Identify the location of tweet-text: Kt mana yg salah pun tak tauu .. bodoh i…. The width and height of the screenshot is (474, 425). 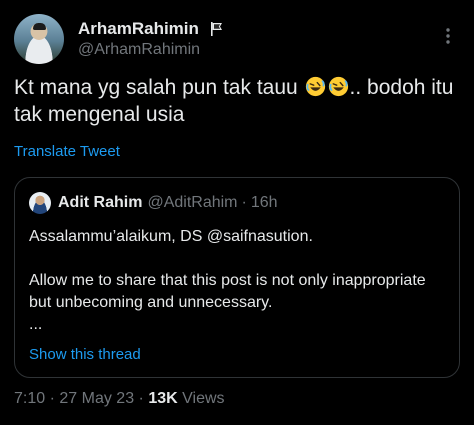
(238, 101).